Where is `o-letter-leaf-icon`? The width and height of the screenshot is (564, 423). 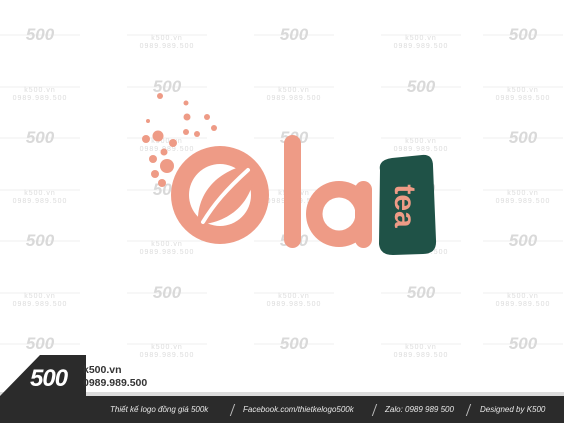
o-letter-leaf-icon is located at coordinates (220, 195).